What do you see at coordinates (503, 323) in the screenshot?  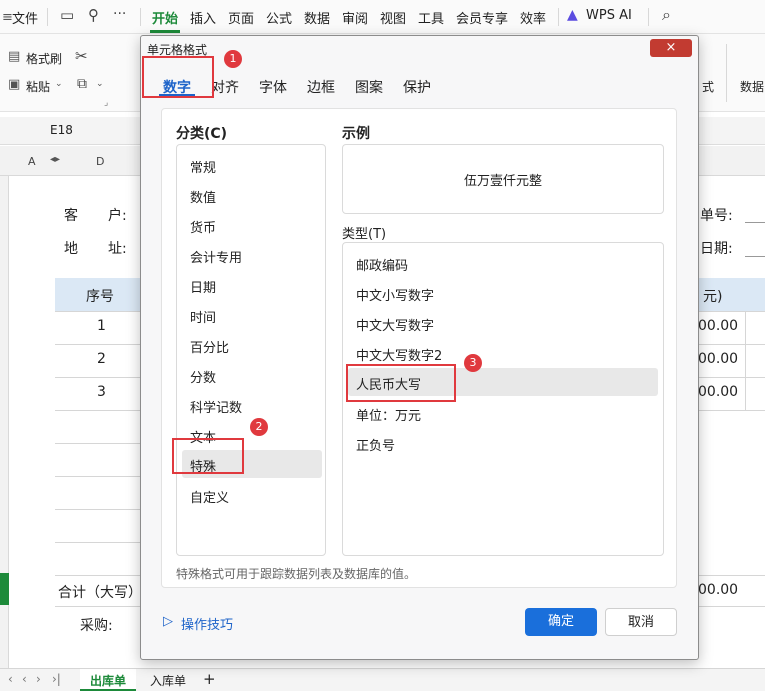 I see `list-item: 中文大写数字` at bounding box center [503, 323].